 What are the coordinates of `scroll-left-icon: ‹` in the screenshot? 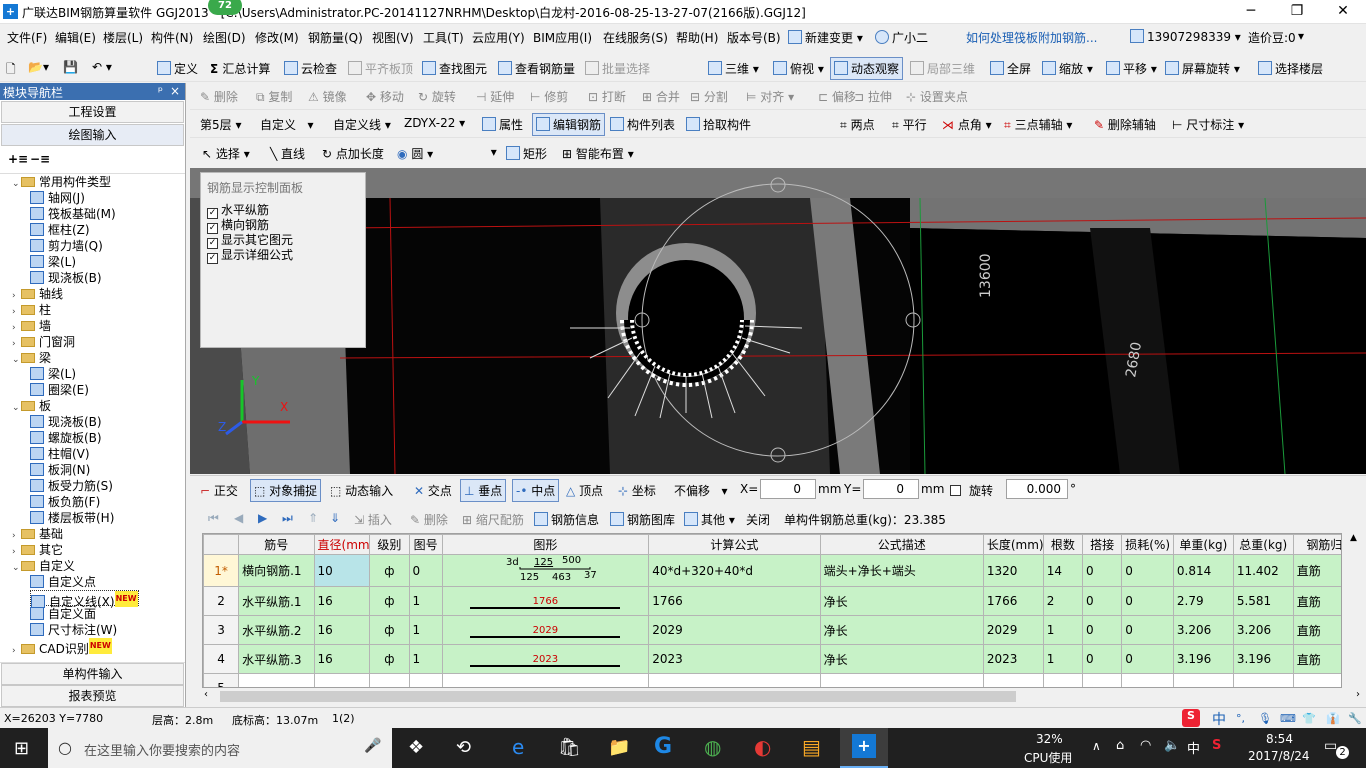 It's located at (206, 694).